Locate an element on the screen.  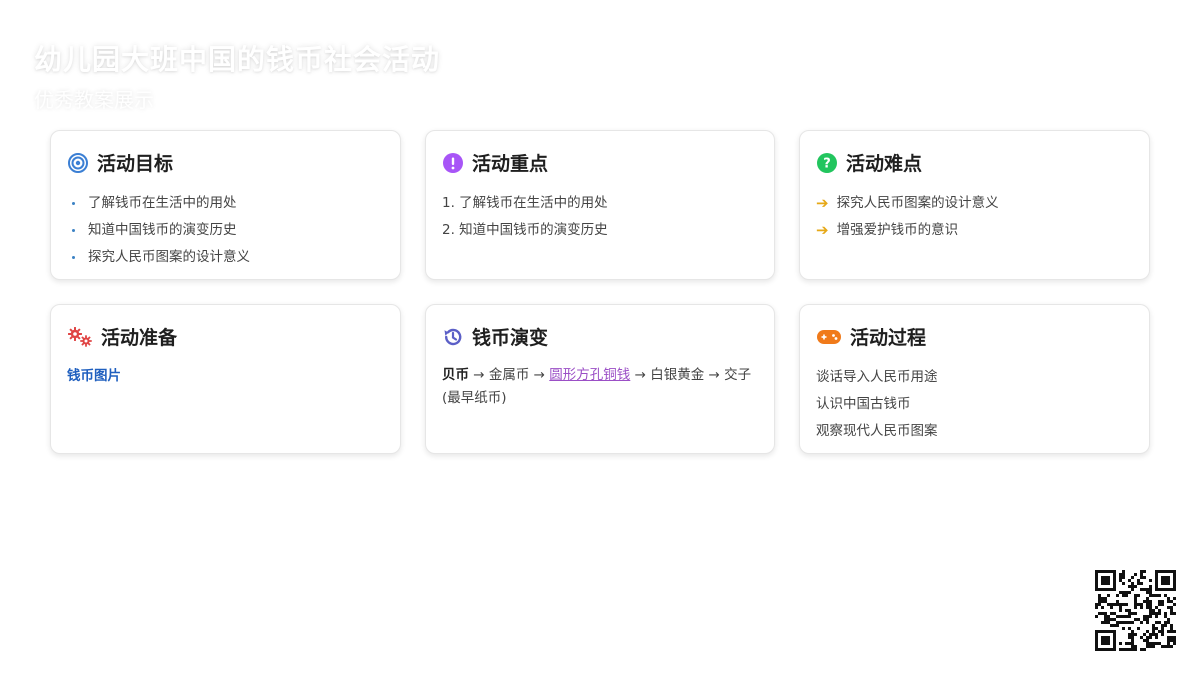
card-preparation-title: 活动准备 is located at coordinates (139, 338).